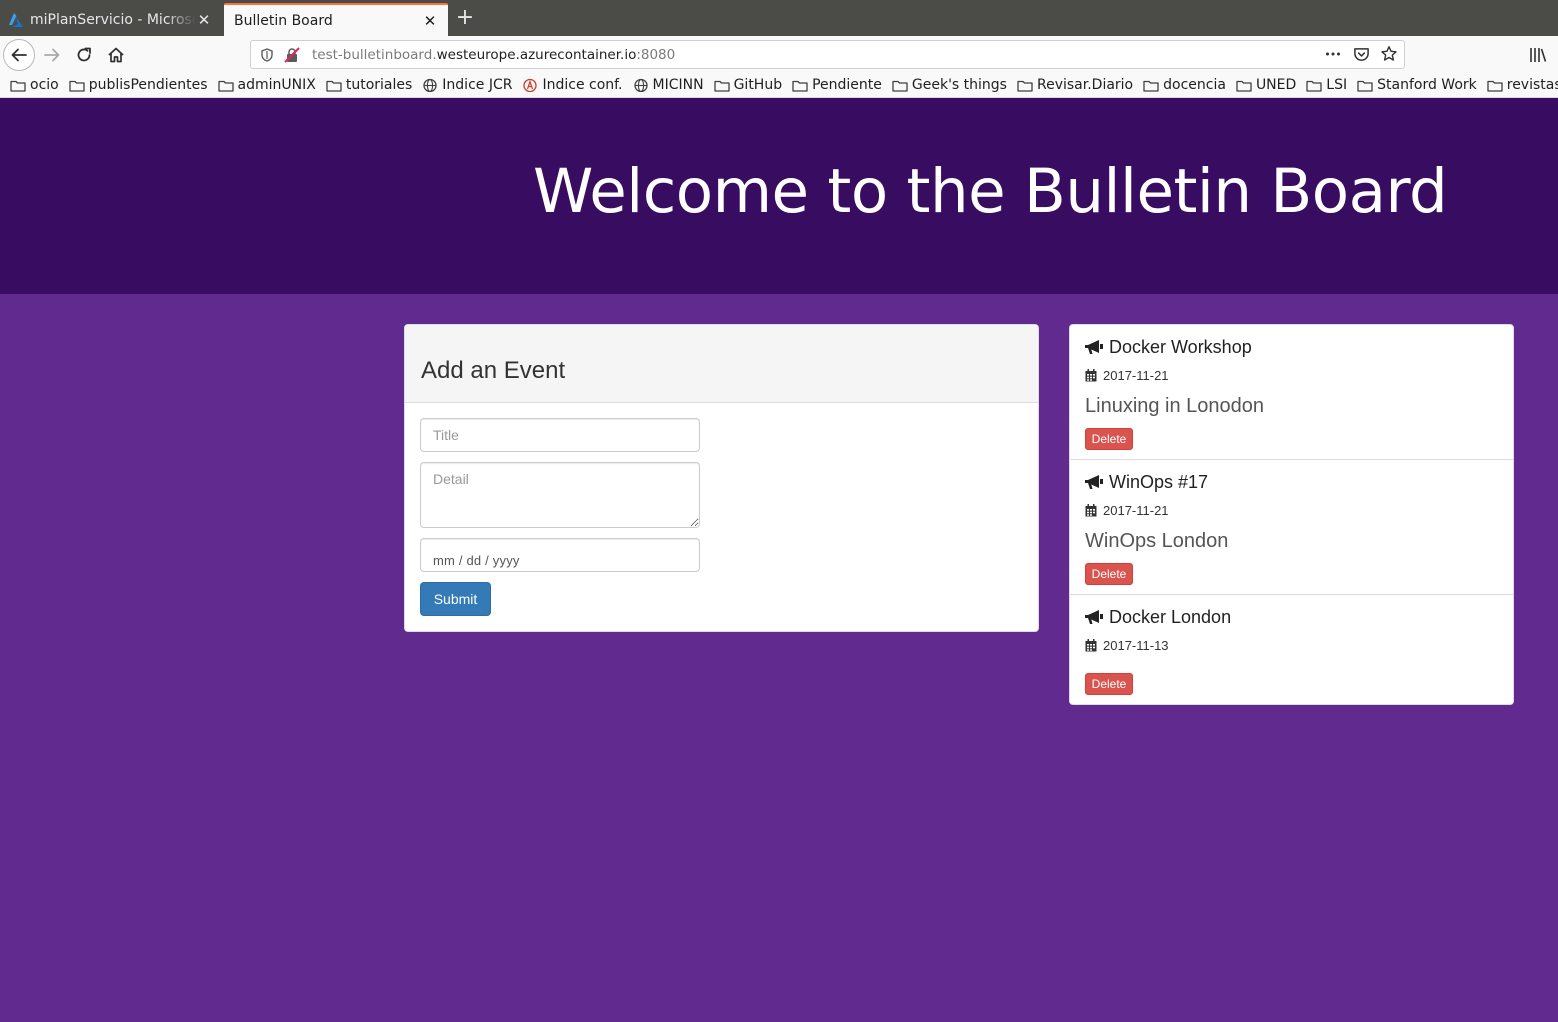 The width and height of the screenshot is (1558, 1022). I want to click on bookmark-item: LSI, so click(1326, 85).